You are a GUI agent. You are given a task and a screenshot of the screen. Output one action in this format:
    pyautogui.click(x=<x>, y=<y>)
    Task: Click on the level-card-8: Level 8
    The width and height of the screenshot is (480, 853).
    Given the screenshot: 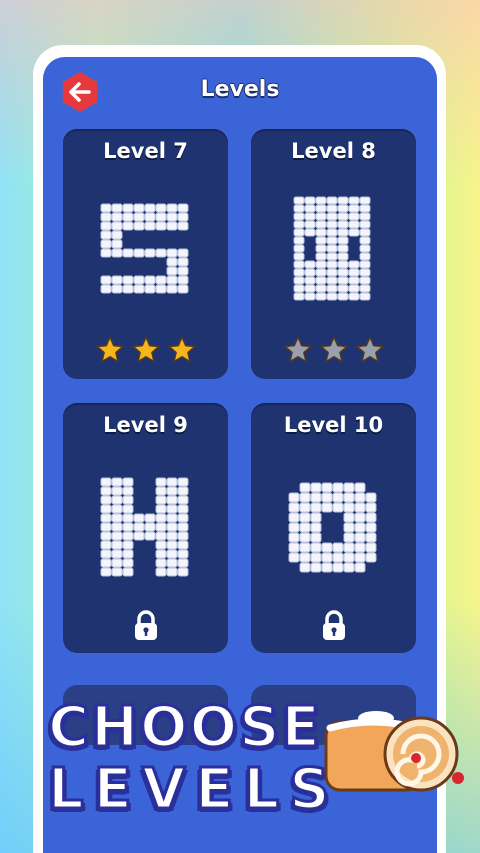 What is the action you would take?
    pyautogui.click(x=333, y=254)
    